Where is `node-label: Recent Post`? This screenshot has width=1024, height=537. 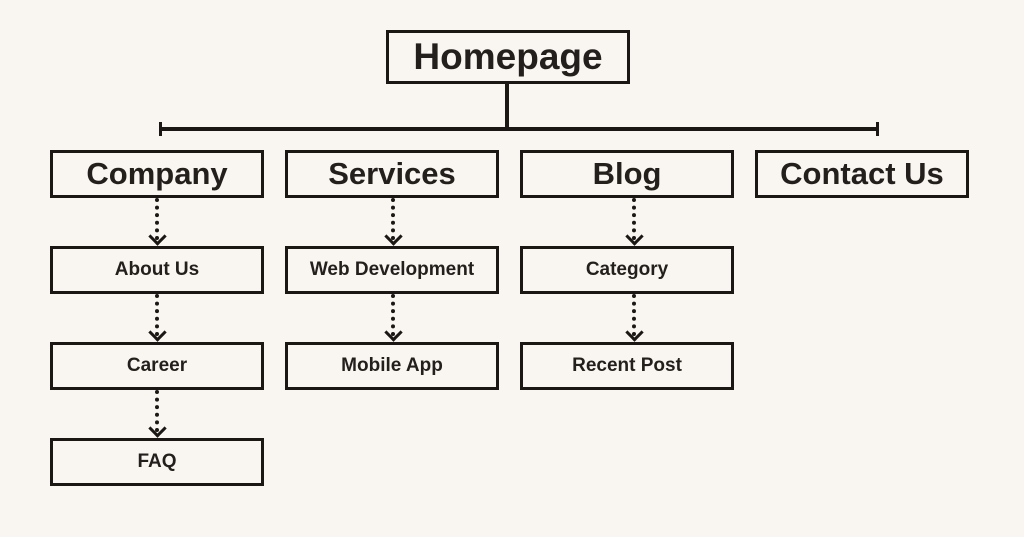
node-label: Recent Post is located at coordinates (627, 365).